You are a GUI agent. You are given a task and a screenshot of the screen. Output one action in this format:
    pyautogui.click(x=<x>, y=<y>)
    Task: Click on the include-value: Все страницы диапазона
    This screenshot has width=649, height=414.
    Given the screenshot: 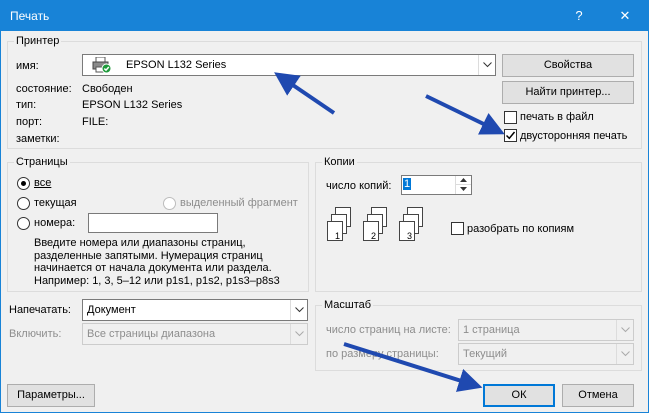 What is the action you would take?
    pyautogui.click(x=151, y=334)
    